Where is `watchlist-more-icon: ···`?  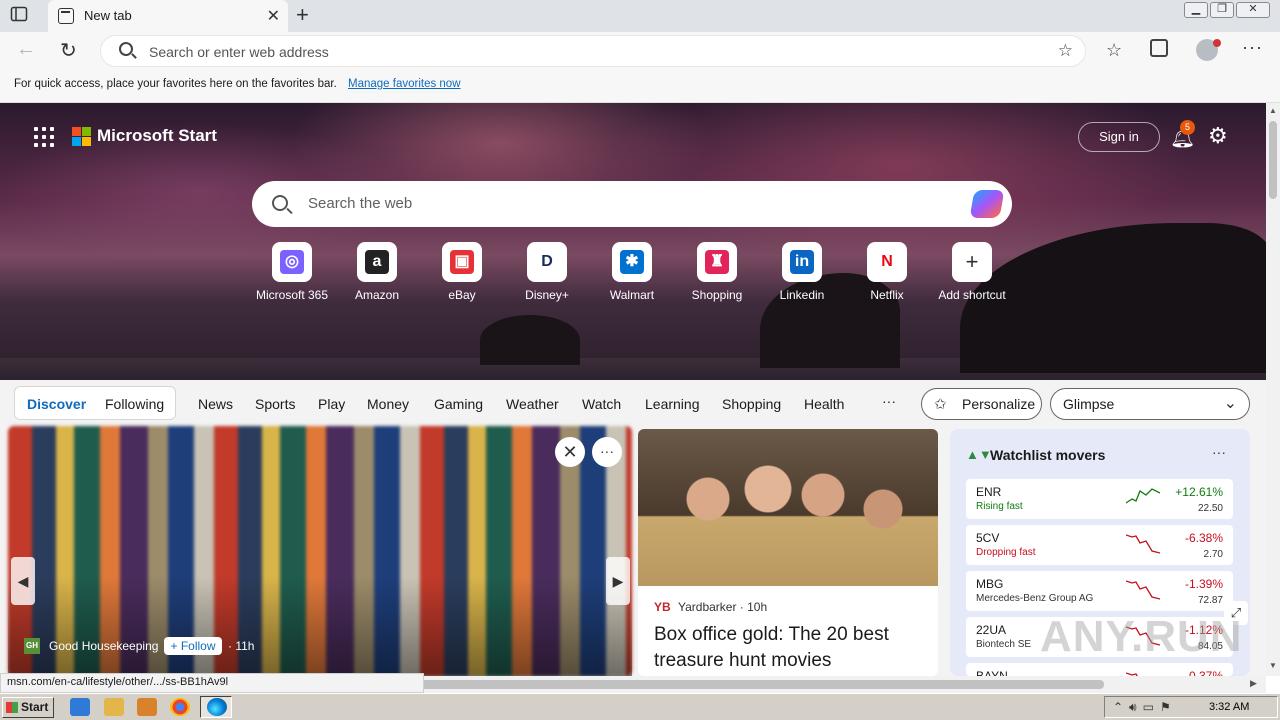
watchlist-more-icon: ··· is located at coordinates (1219, 452).